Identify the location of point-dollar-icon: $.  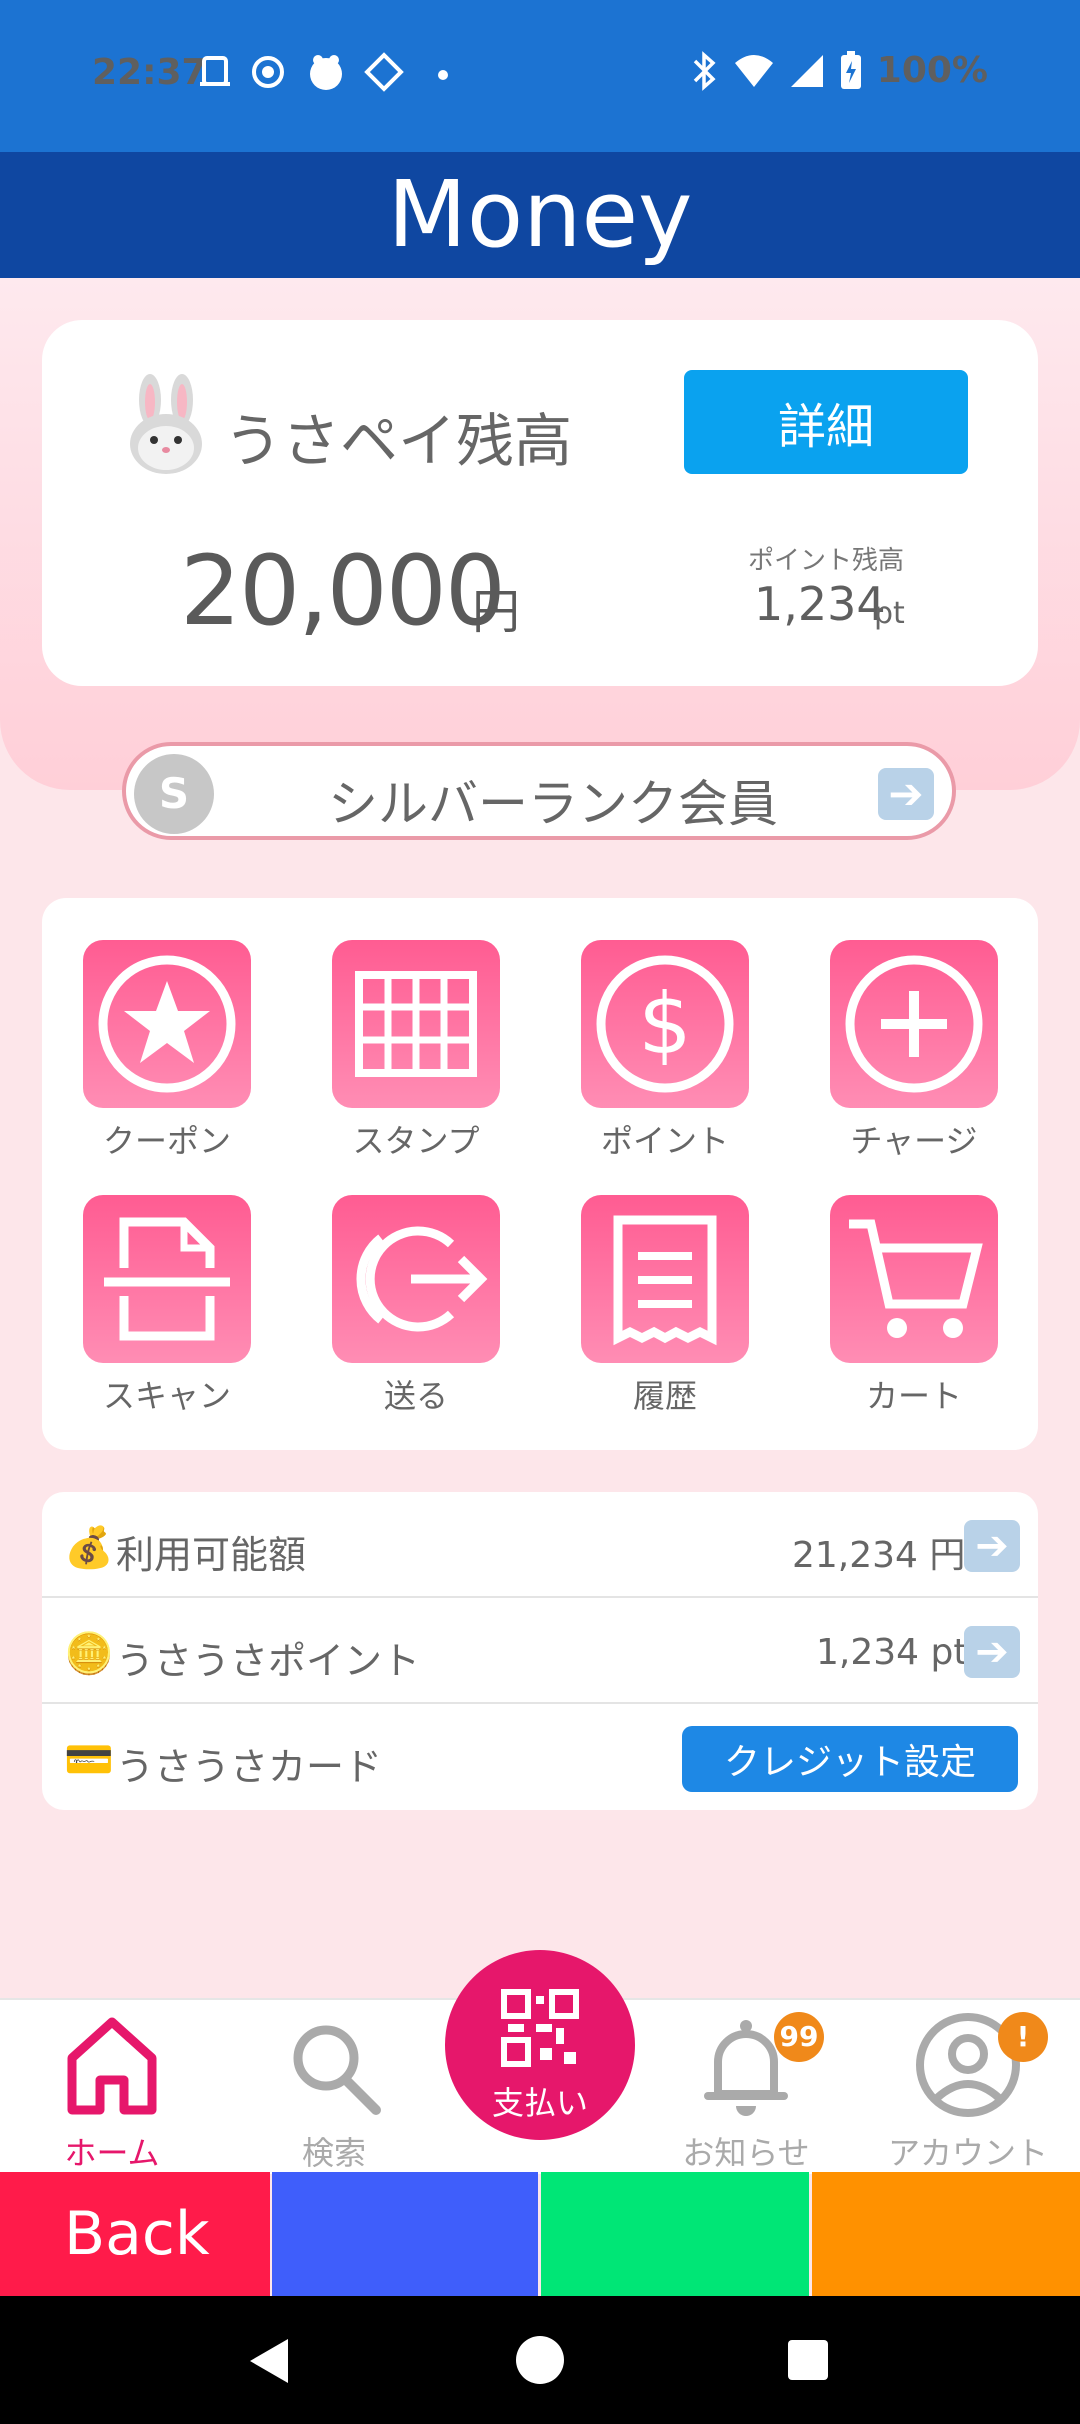
(665, 1024).